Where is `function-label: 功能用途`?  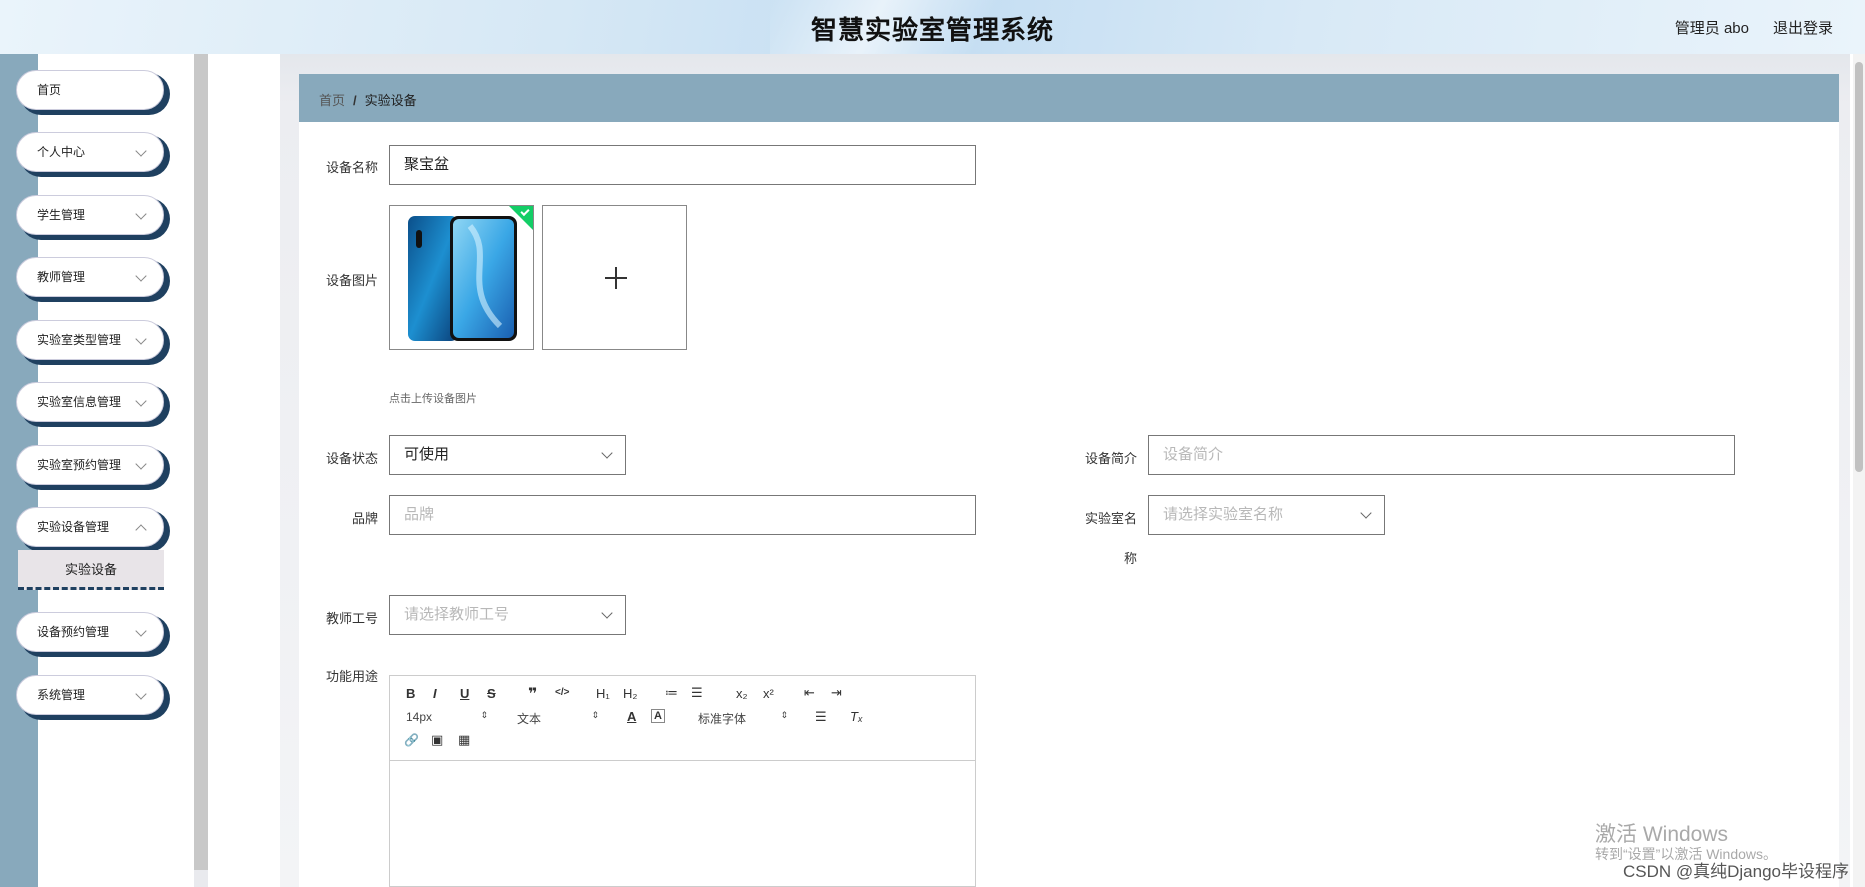 function-label: 功能用途 is located at coordinates (351, 676).